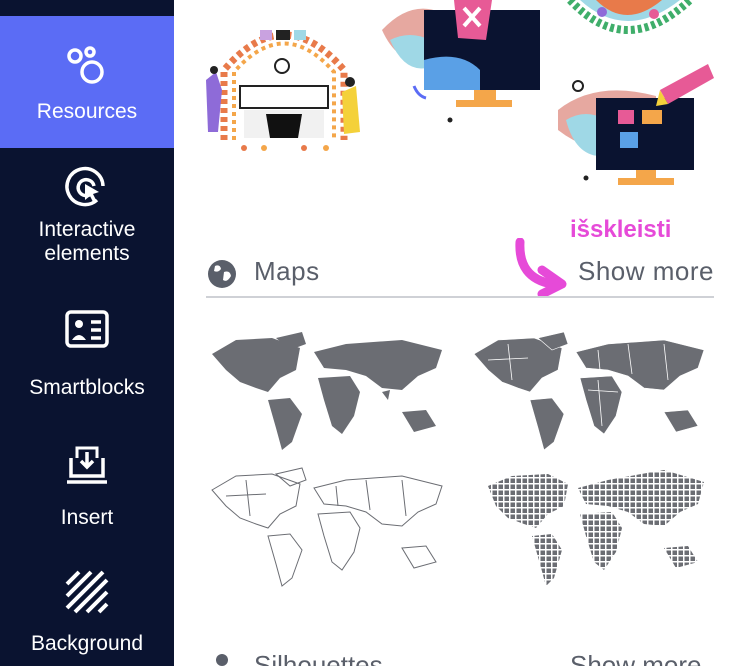 This screenshot has width=748, height=666. What do you see at coordinates (591, 527) in the screenshot?
I see `map-world-dotted` at bounding box center [591, 527].